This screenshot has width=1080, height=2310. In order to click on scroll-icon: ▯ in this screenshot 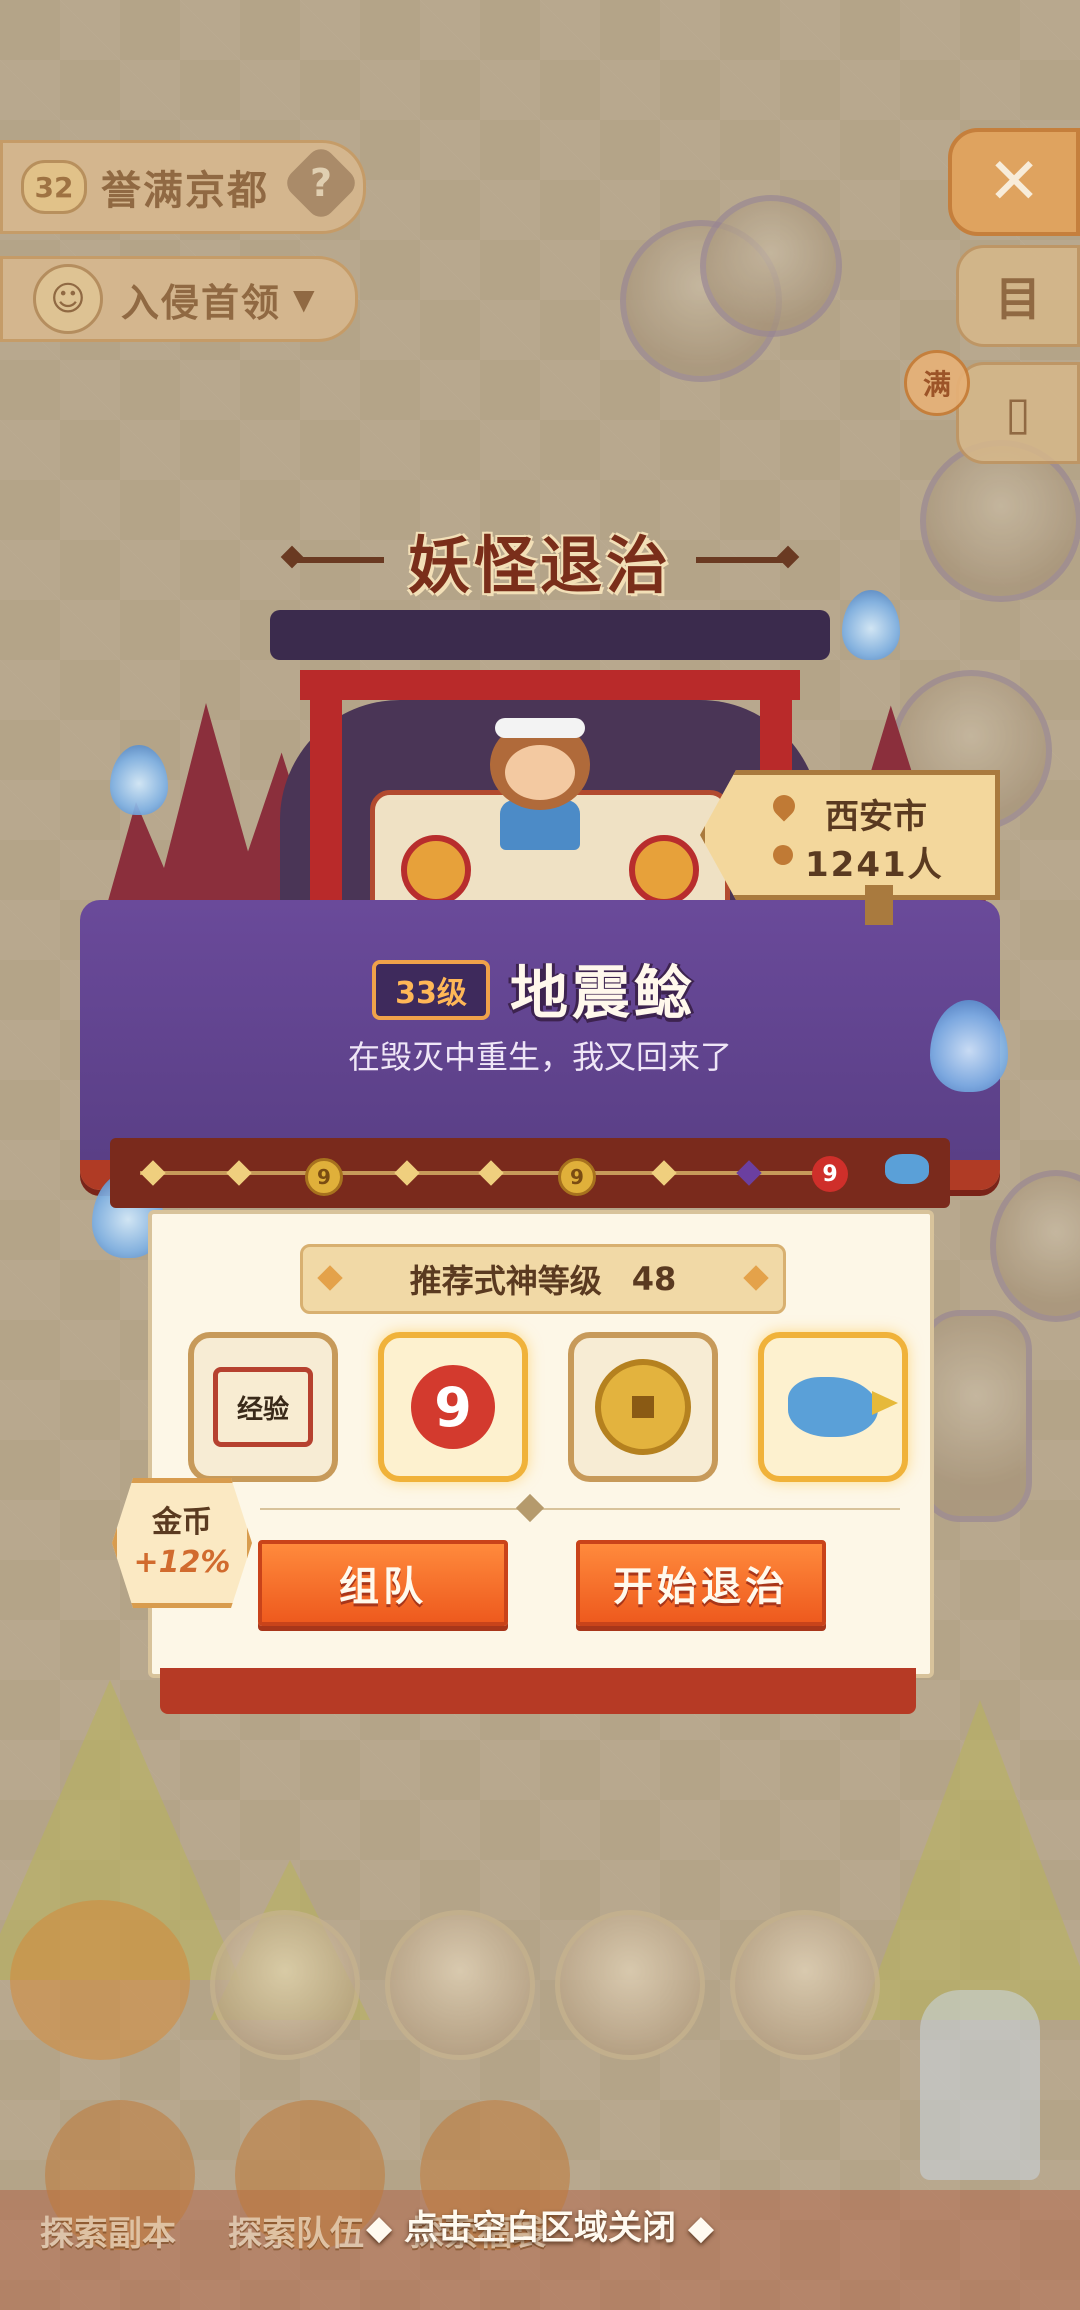, I will do `click(1018, 413)`.